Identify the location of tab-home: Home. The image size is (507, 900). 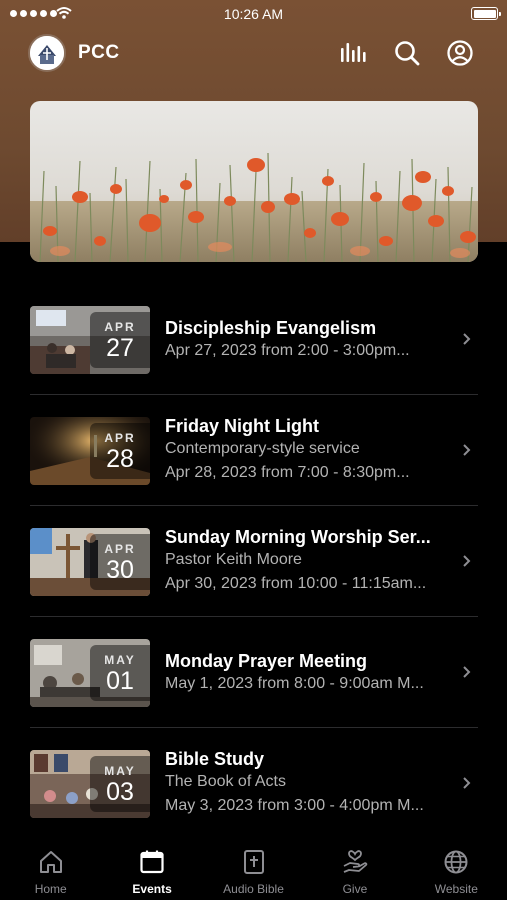
(50, 869).